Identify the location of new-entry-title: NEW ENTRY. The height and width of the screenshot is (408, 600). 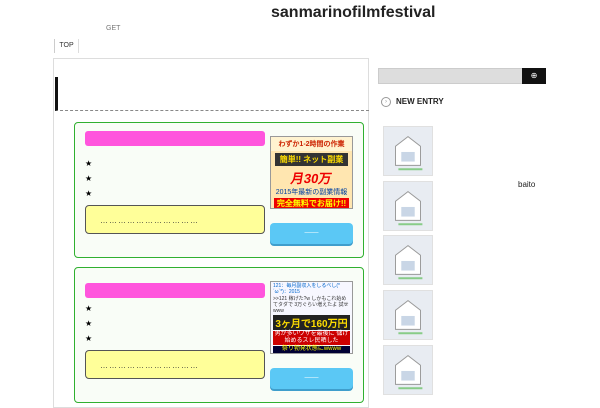
(420, 101).